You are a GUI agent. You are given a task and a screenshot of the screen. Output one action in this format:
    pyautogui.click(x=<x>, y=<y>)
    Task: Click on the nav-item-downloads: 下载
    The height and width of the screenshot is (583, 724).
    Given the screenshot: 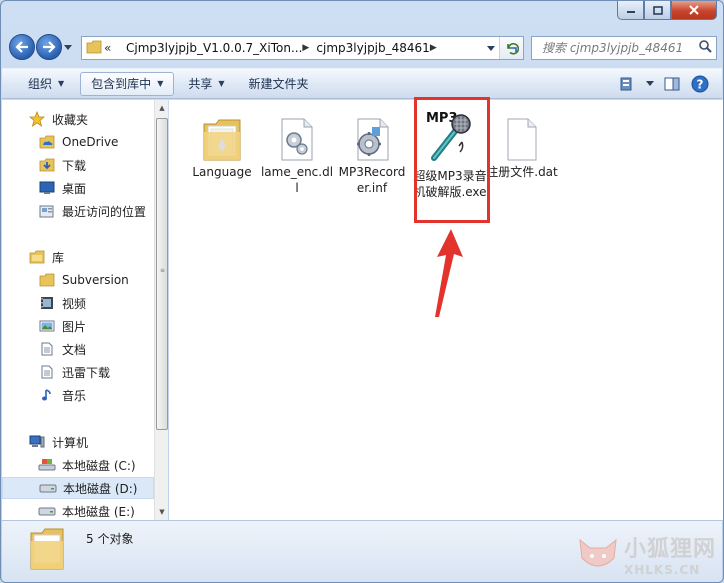 What is the action you would take?
    pyautogui.click(x=78, y=165)
    